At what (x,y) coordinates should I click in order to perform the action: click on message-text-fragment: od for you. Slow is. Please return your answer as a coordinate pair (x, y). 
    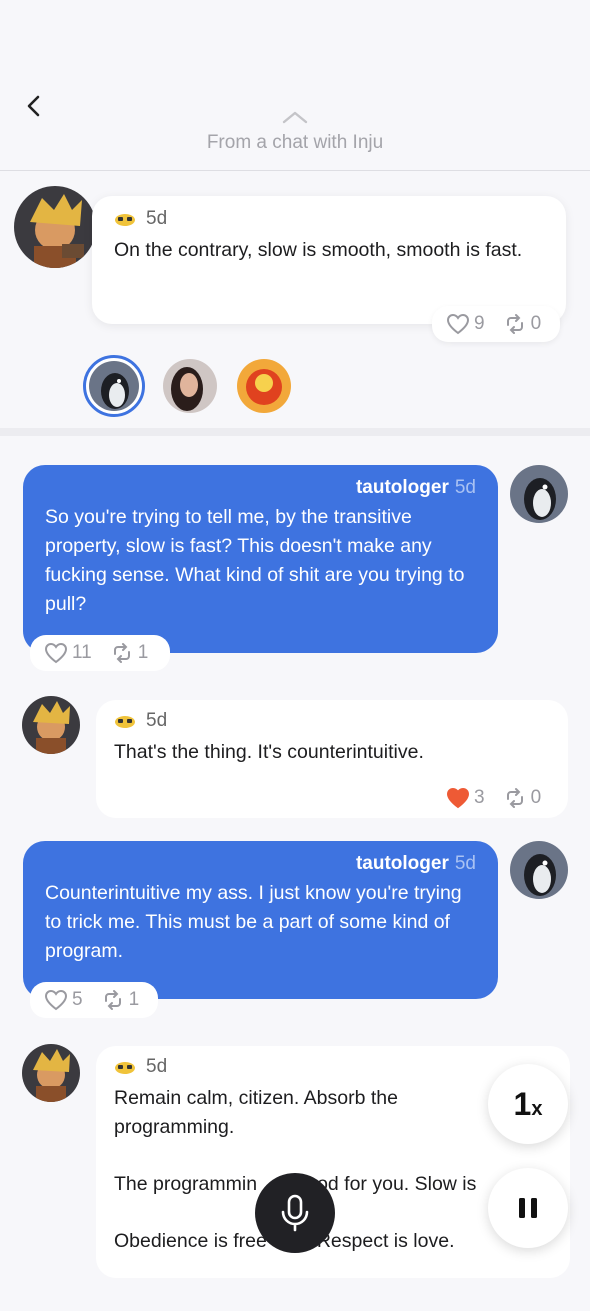
    Looking at the image, I should click on (397, 1184).